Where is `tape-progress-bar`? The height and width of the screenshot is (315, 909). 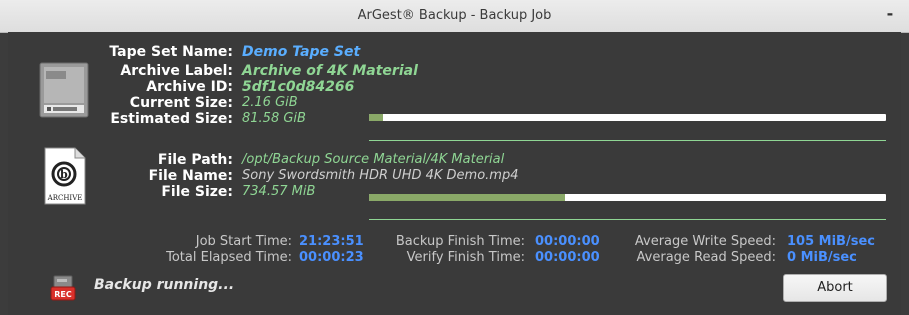
tape-progress-bar is located at coordinates (627, 117).